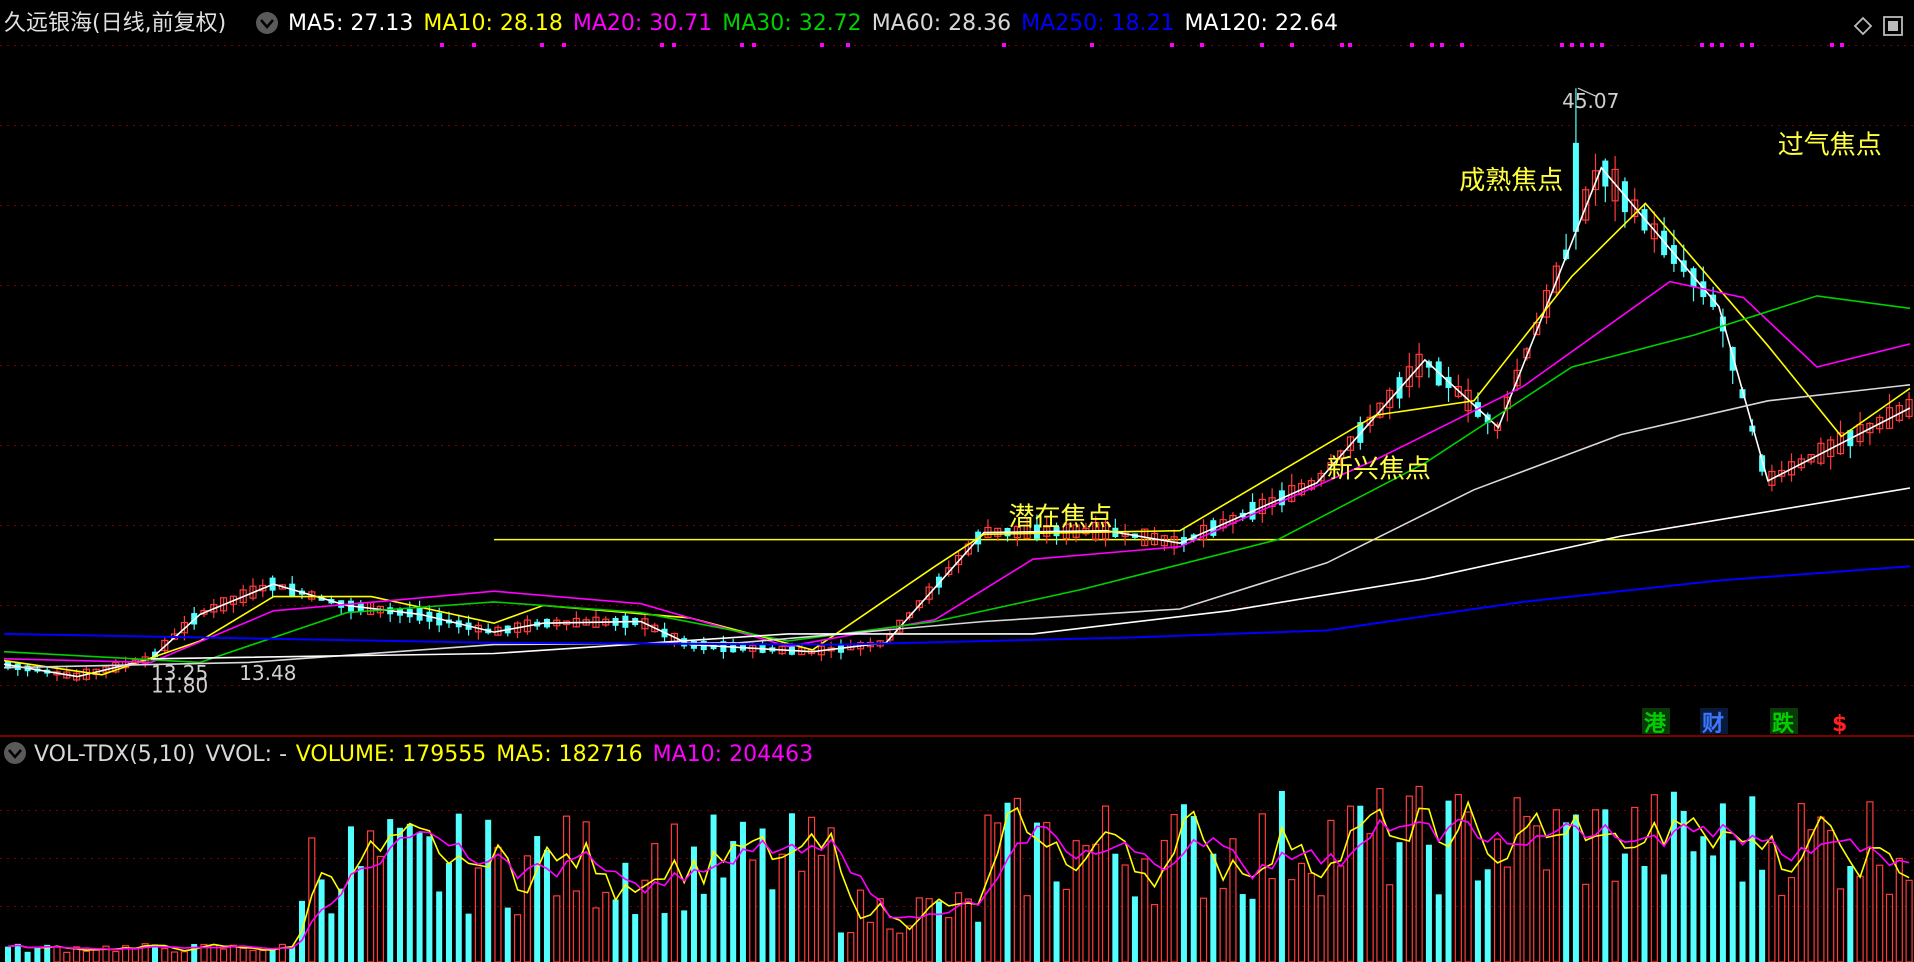 This screenshot has width=1914, height=962. I want to click on volume-collapse-button, so click(15, 753).